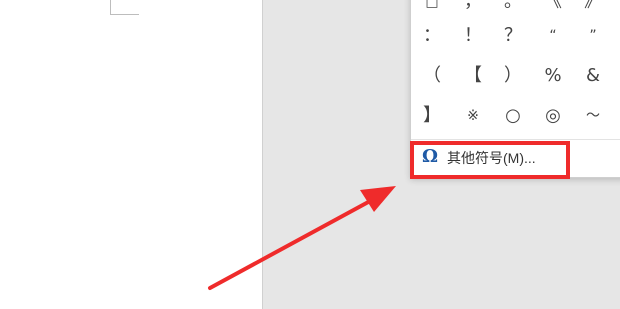  I want to click on annotation-arrow, so click(302, 238).